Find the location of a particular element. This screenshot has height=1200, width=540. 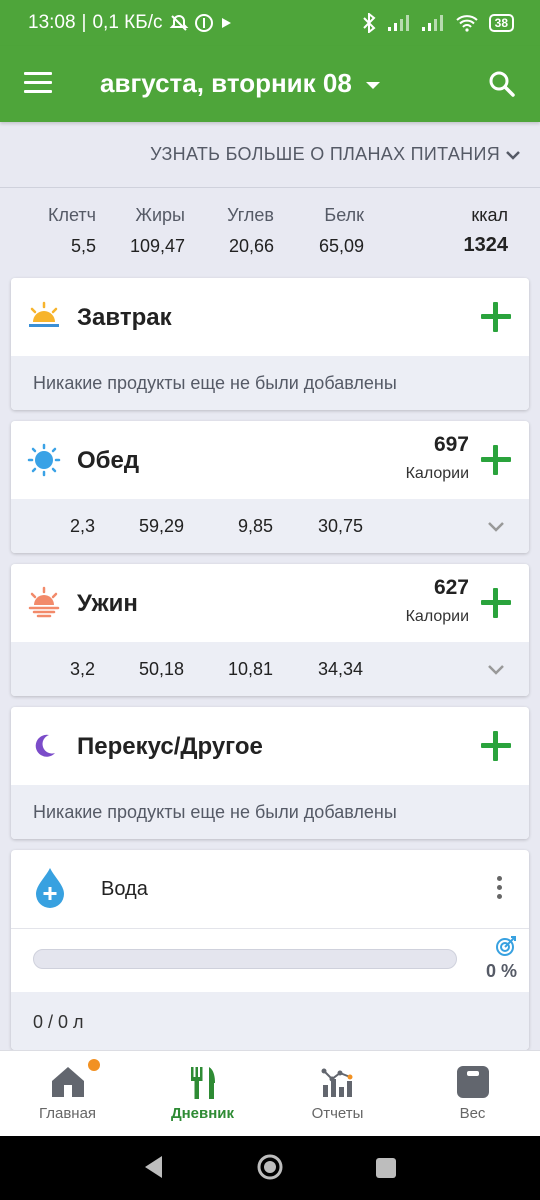

meal-fiber: 3,2 is located at coordinates (82, 669).